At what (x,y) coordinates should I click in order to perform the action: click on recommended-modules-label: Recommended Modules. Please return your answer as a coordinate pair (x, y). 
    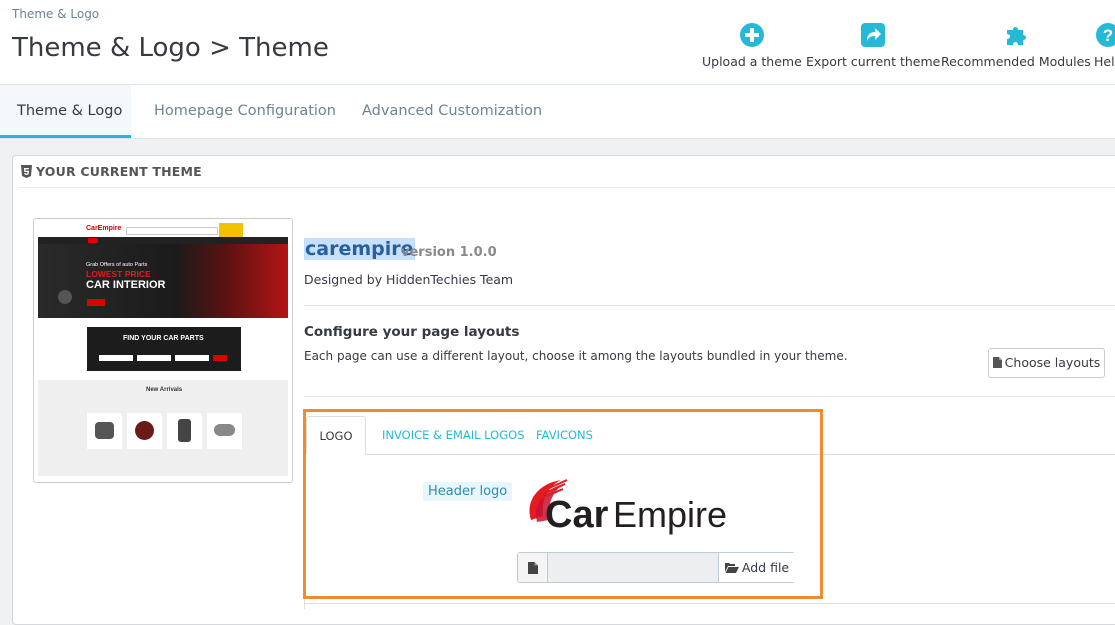
    Looking at the image, I should click on (1016, 61).